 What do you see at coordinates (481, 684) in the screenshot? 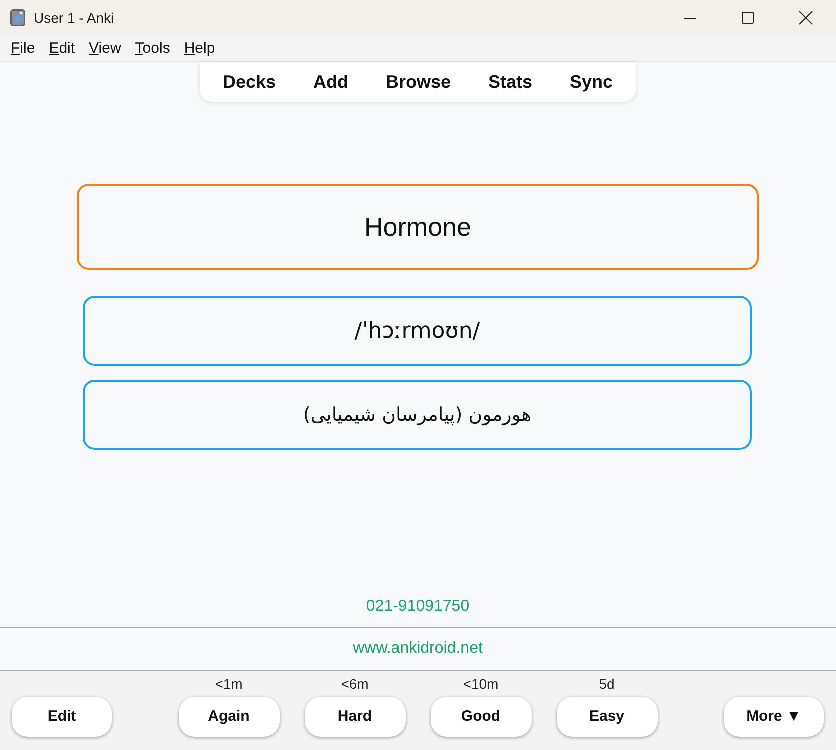
I see `due-interval-label: <10m` at bounding box center [481, 684].